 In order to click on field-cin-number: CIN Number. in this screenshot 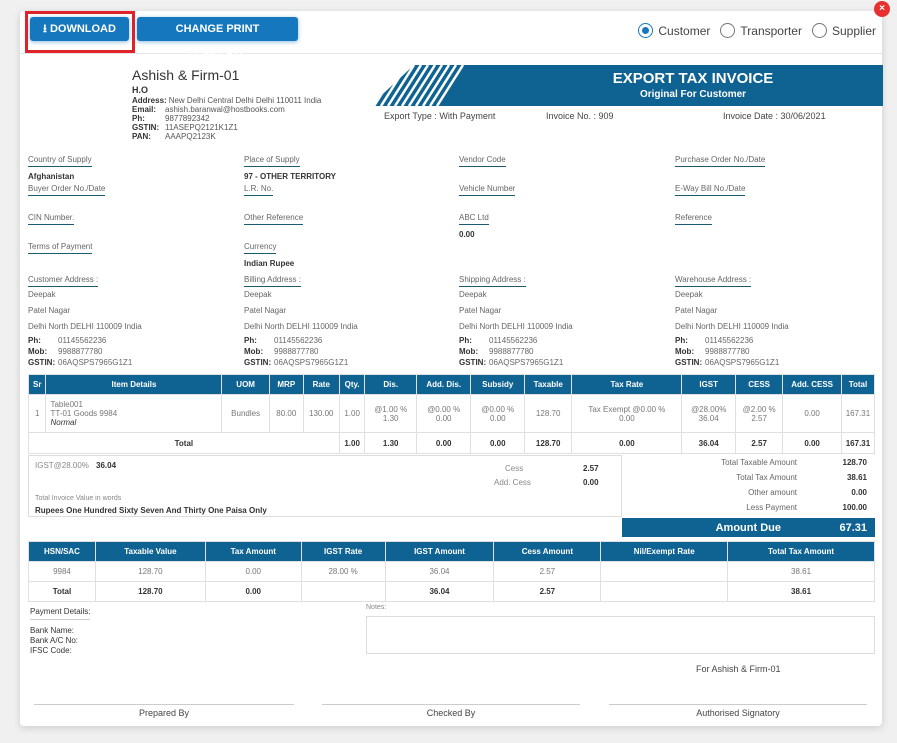, I will do `click(51, 219)`.